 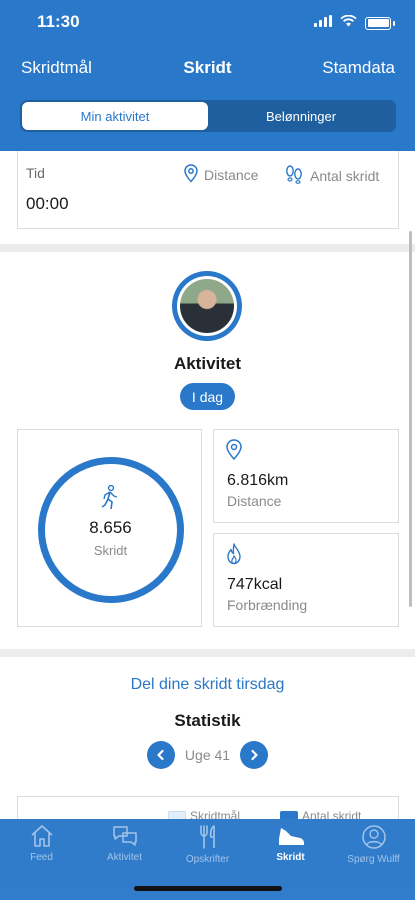 I want to click on steps-label: Skridt, so click(x=110, y=550).